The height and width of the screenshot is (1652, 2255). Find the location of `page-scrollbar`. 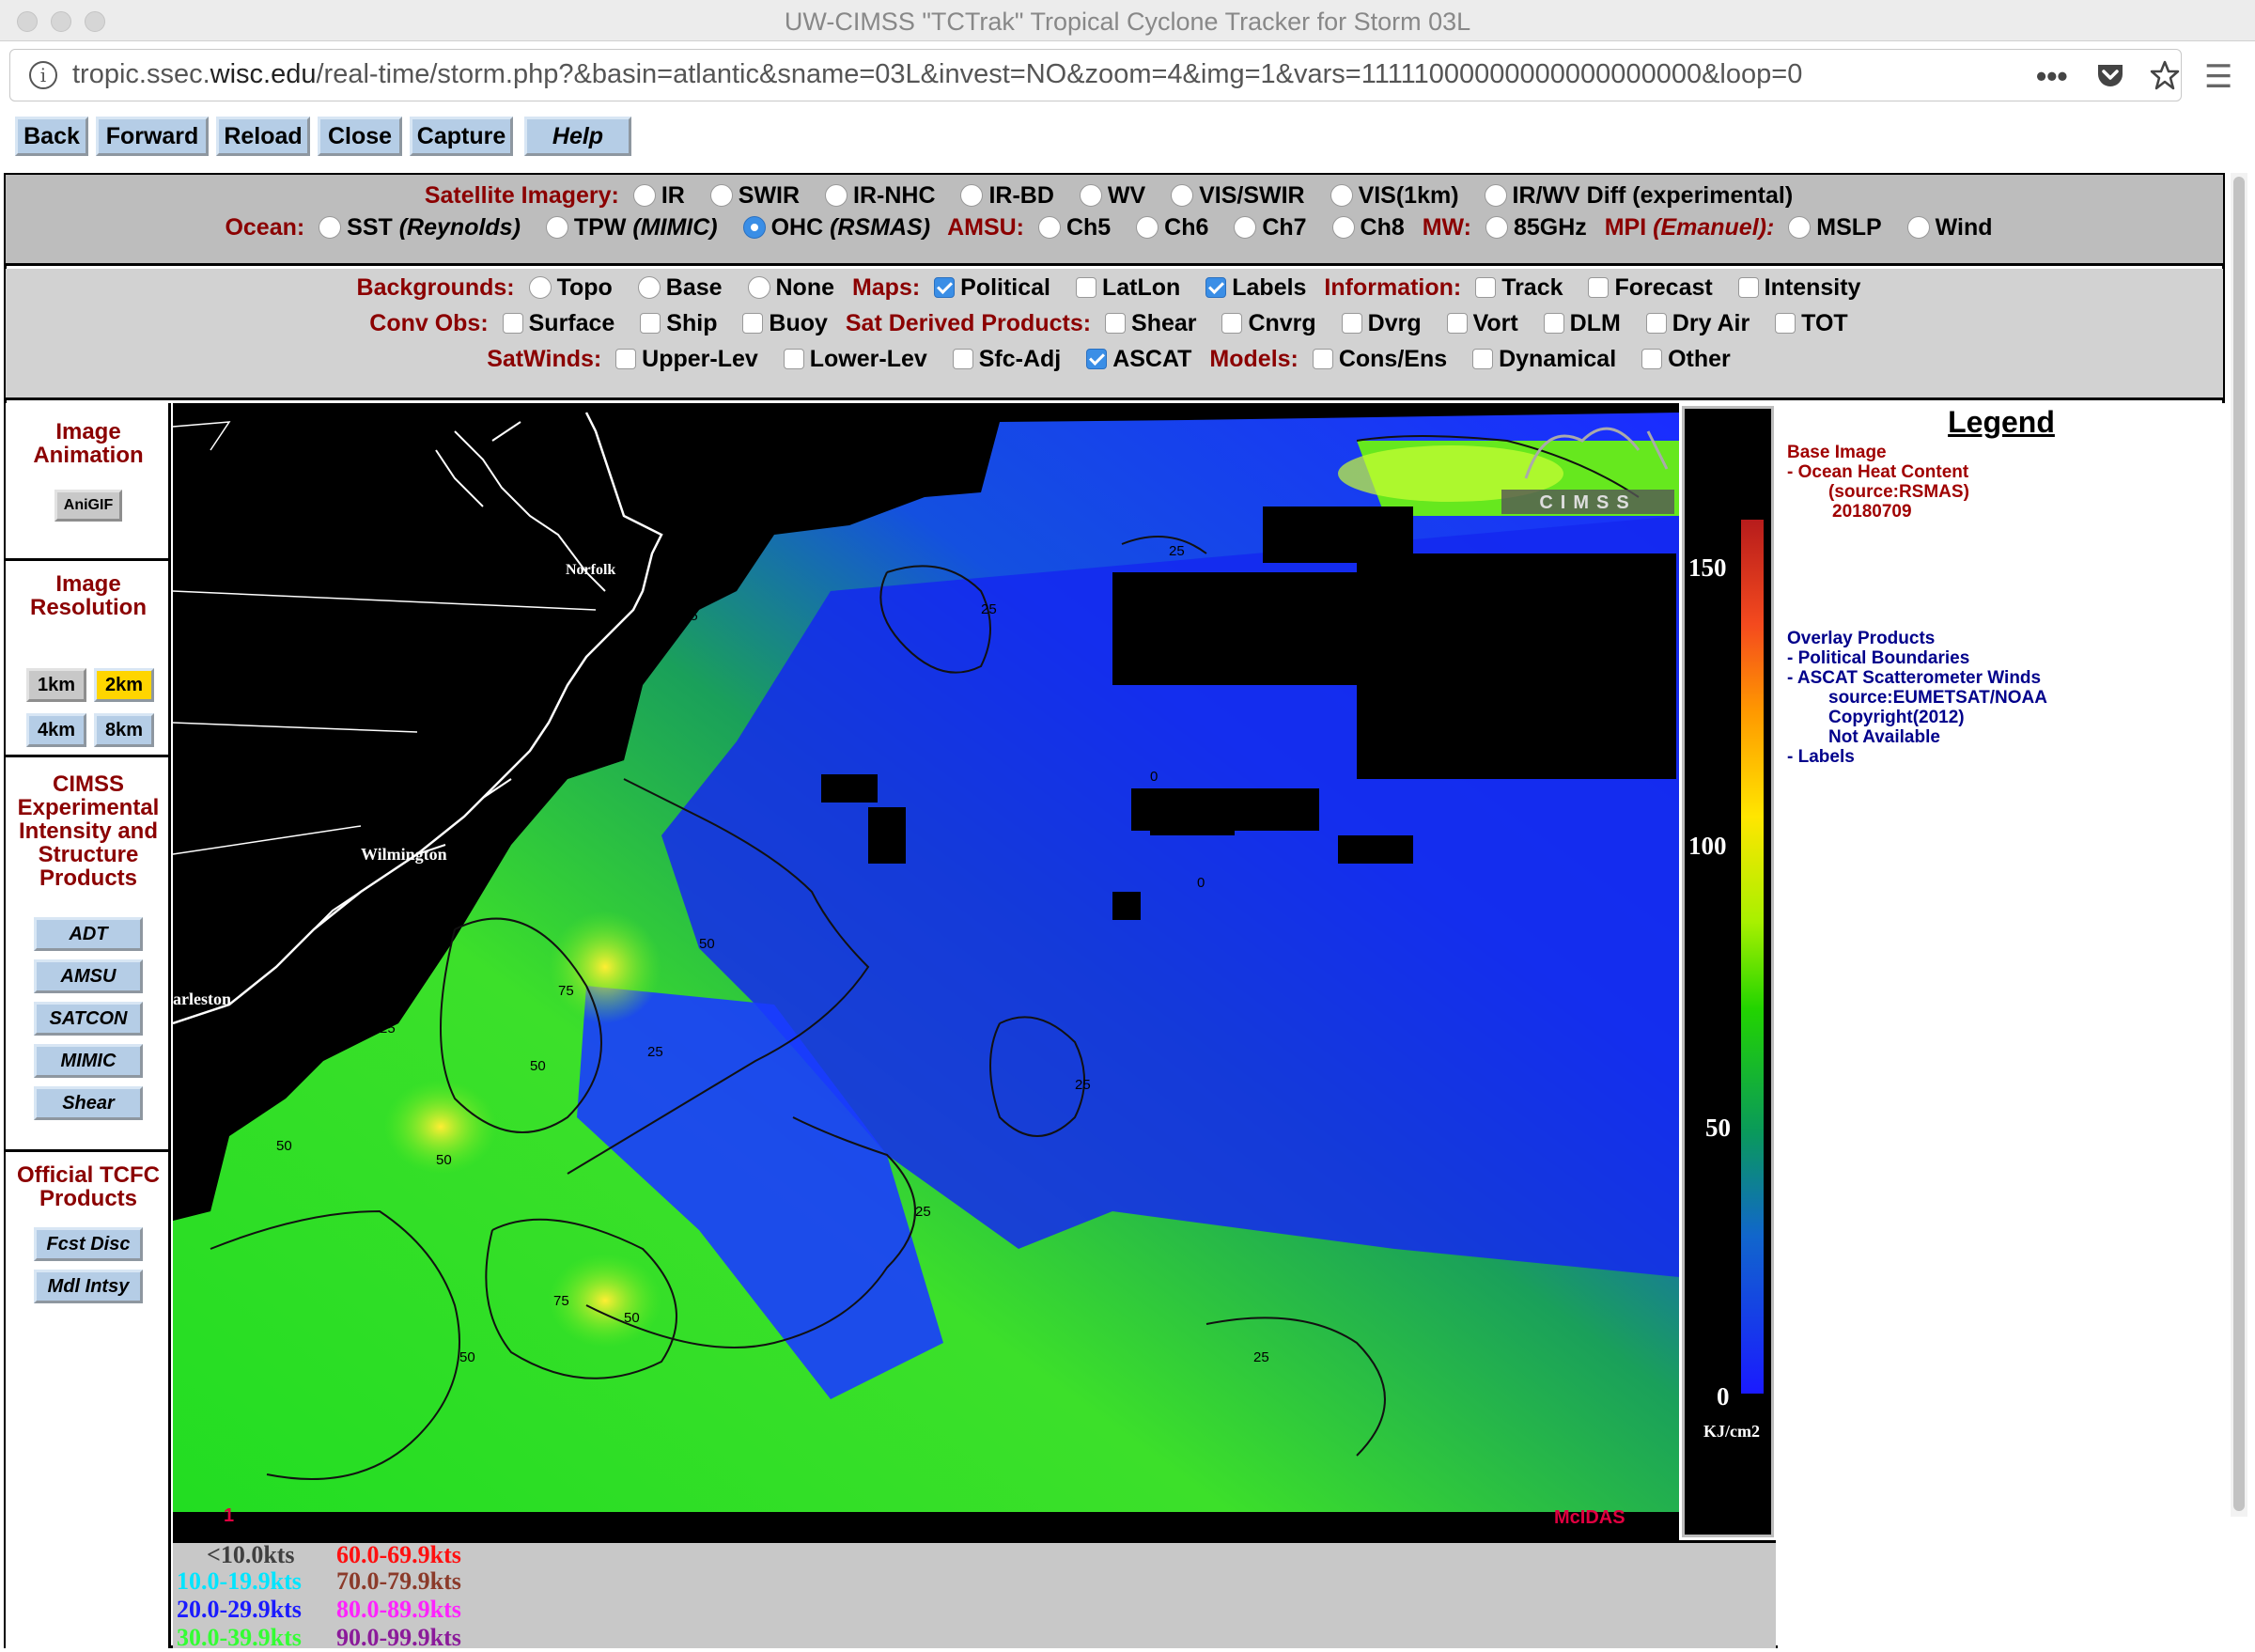

page-scrollbar is located at coordinates (2239, 845).